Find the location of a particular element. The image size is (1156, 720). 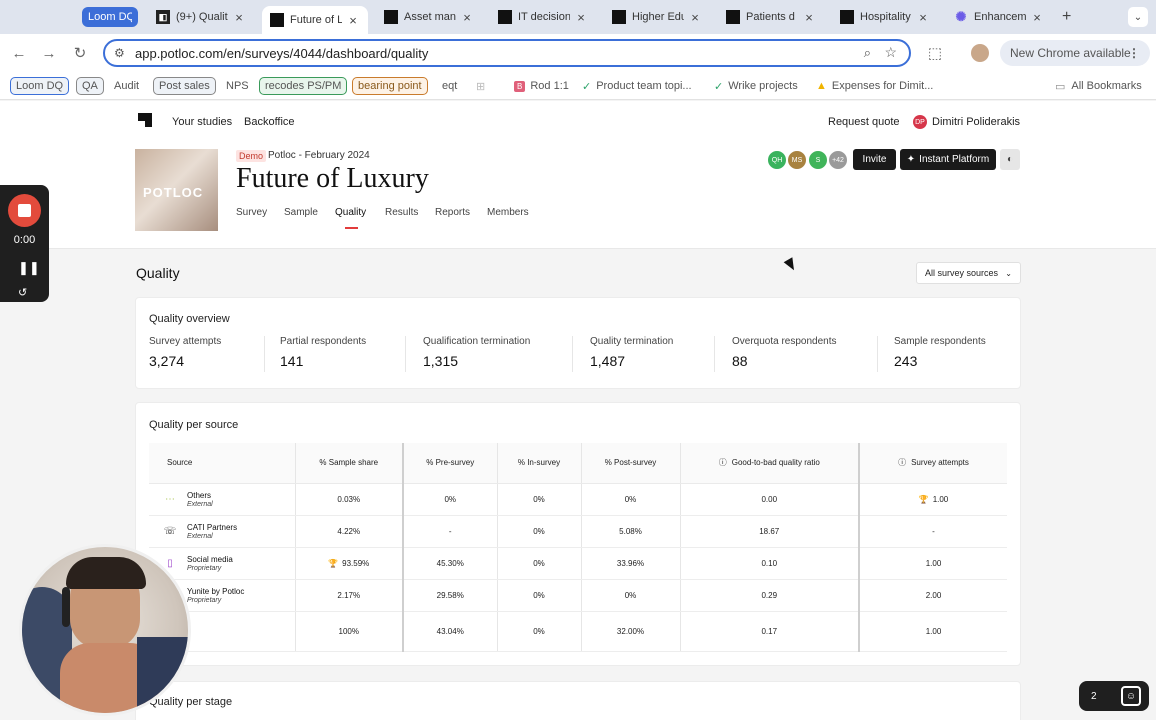

tab-sample: Sample is located at coordinates (301, 212).